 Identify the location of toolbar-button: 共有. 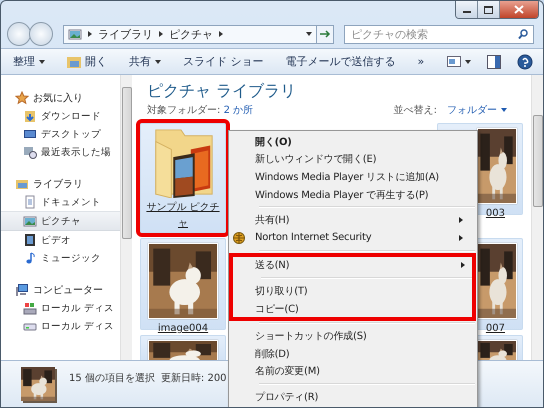
(145, 61).